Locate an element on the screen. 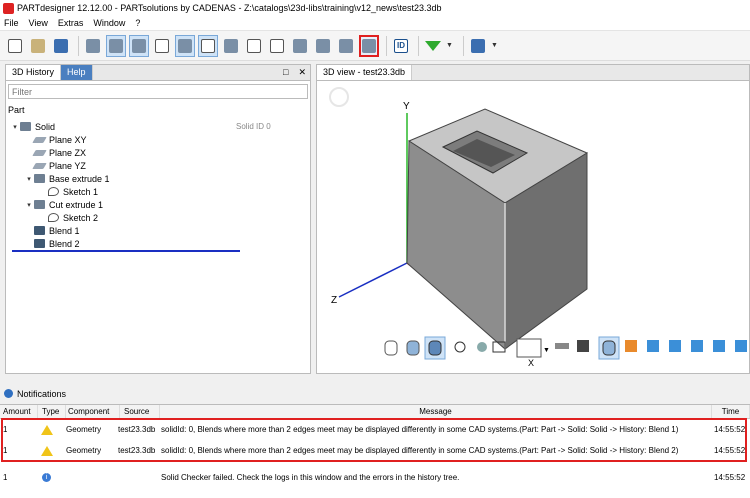 This screenshot has height=498, width=750. tree-item-plane-zx: Plane ZX is located at coordinates (158, 152).